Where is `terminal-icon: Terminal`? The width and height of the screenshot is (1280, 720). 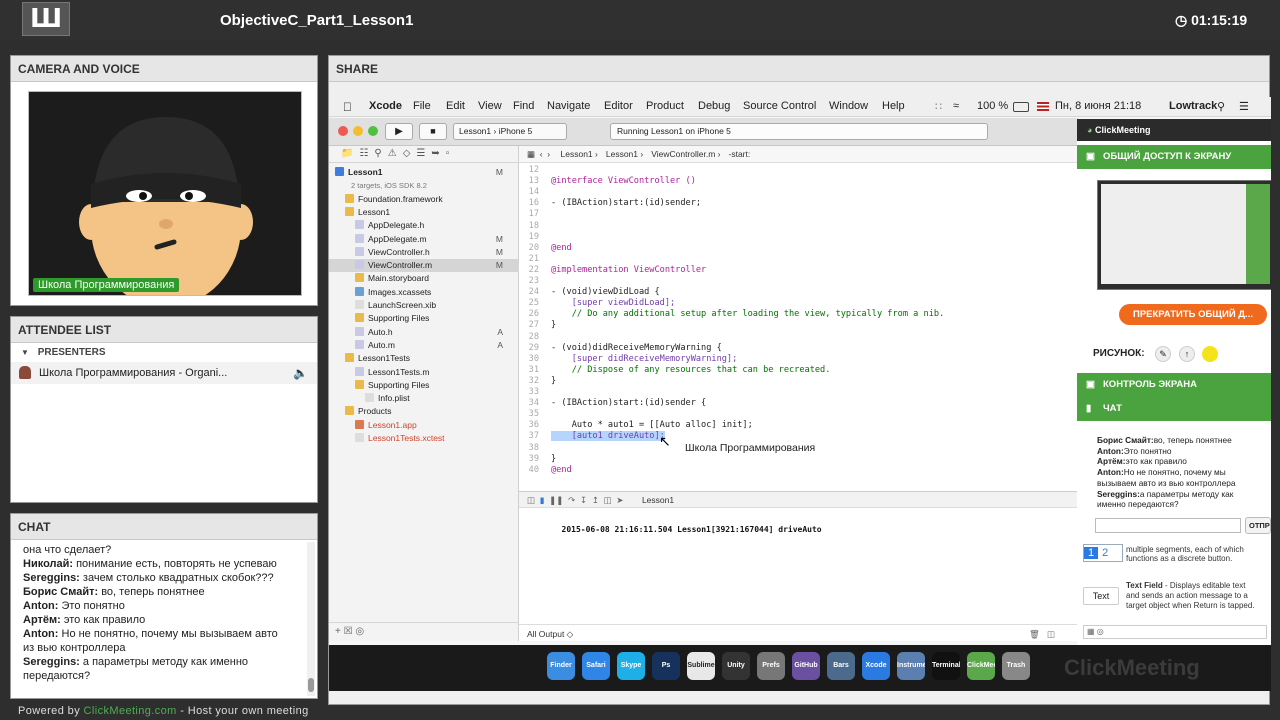
terminal-icon: Terminal is located at coordinates (946, 666).